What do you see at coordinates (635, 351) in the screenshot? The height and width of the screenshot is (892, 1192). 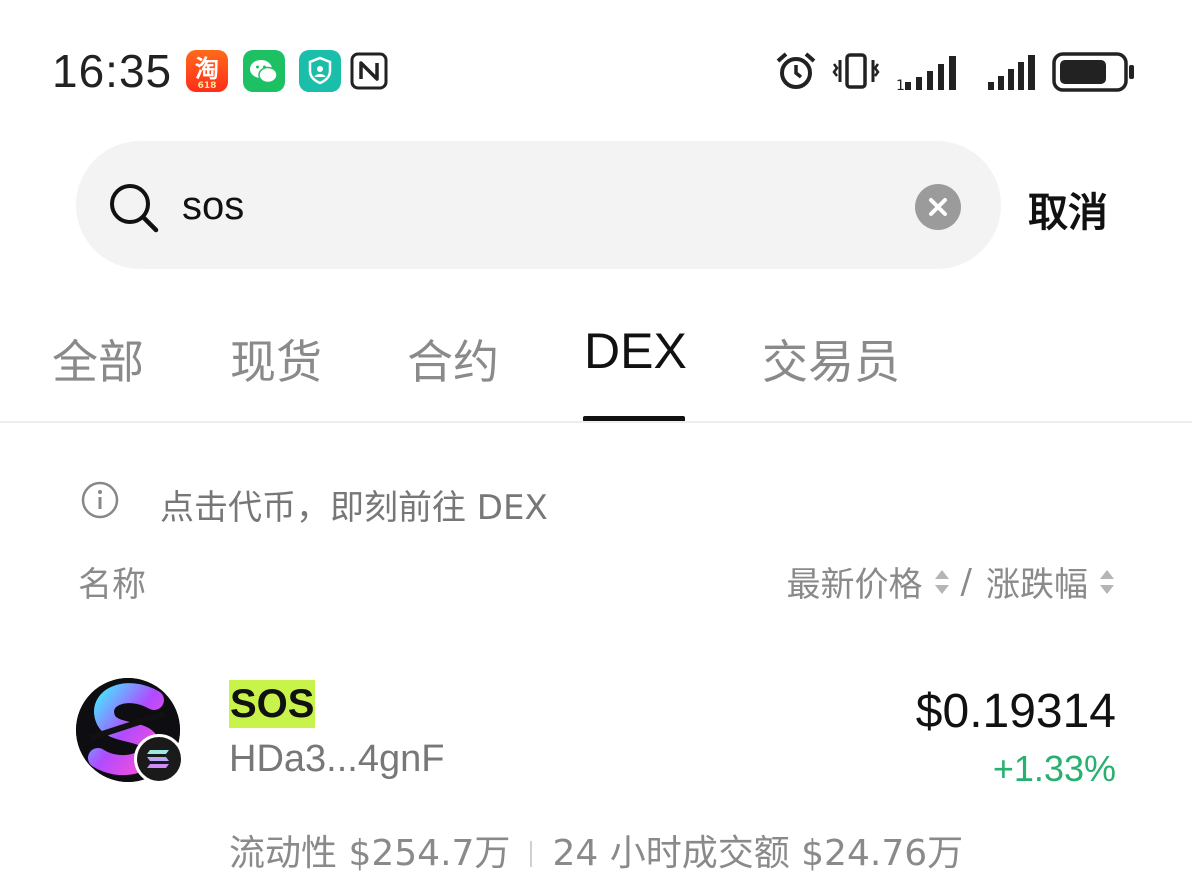 I see `tab-dex: DEX` at bounding box center [635, 351].